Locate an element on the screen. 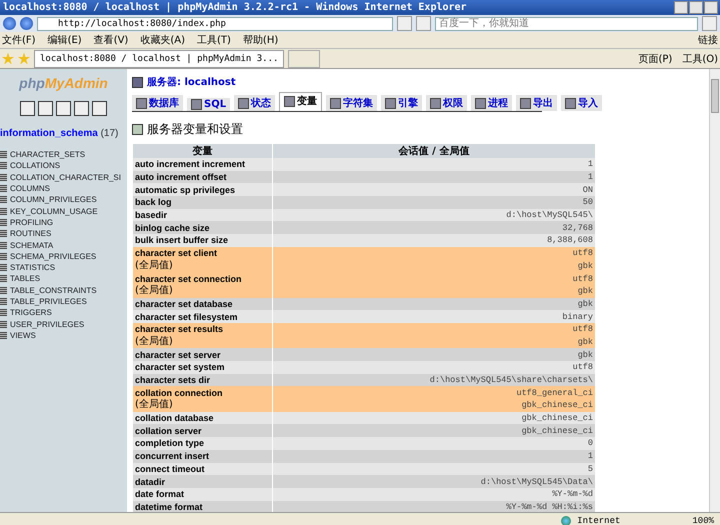  table-link: PROFILING is located at coordinates (32, 222).